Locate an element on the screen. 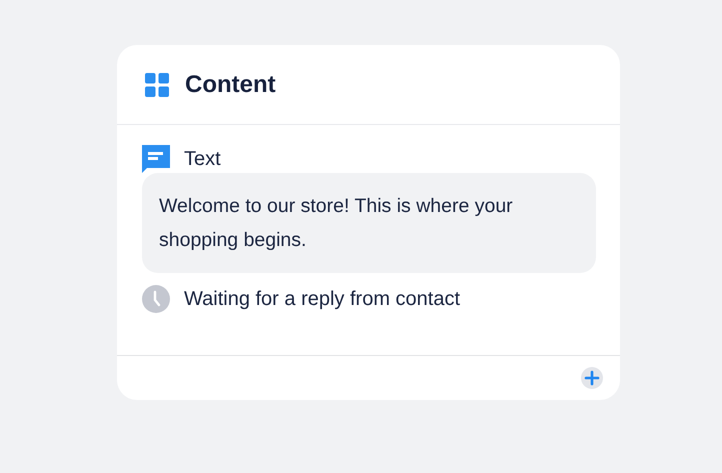 This screenshot has width=722, height=473. chat-icon is located at coordinates (156, 159).